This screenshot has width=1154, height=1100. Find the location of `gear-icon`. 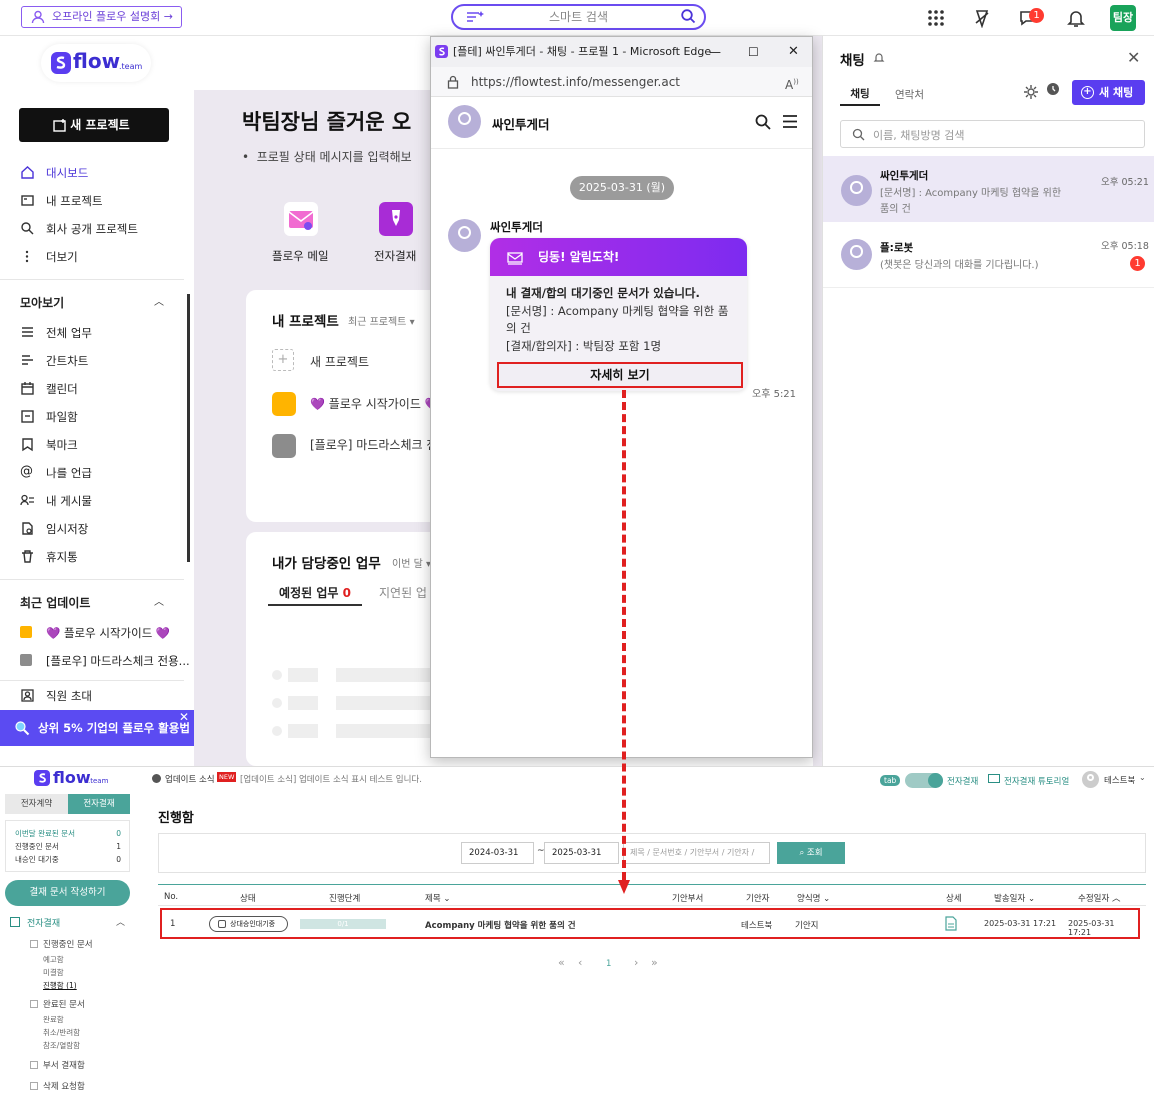

gear-icon is located at coordinates (1031, 92).